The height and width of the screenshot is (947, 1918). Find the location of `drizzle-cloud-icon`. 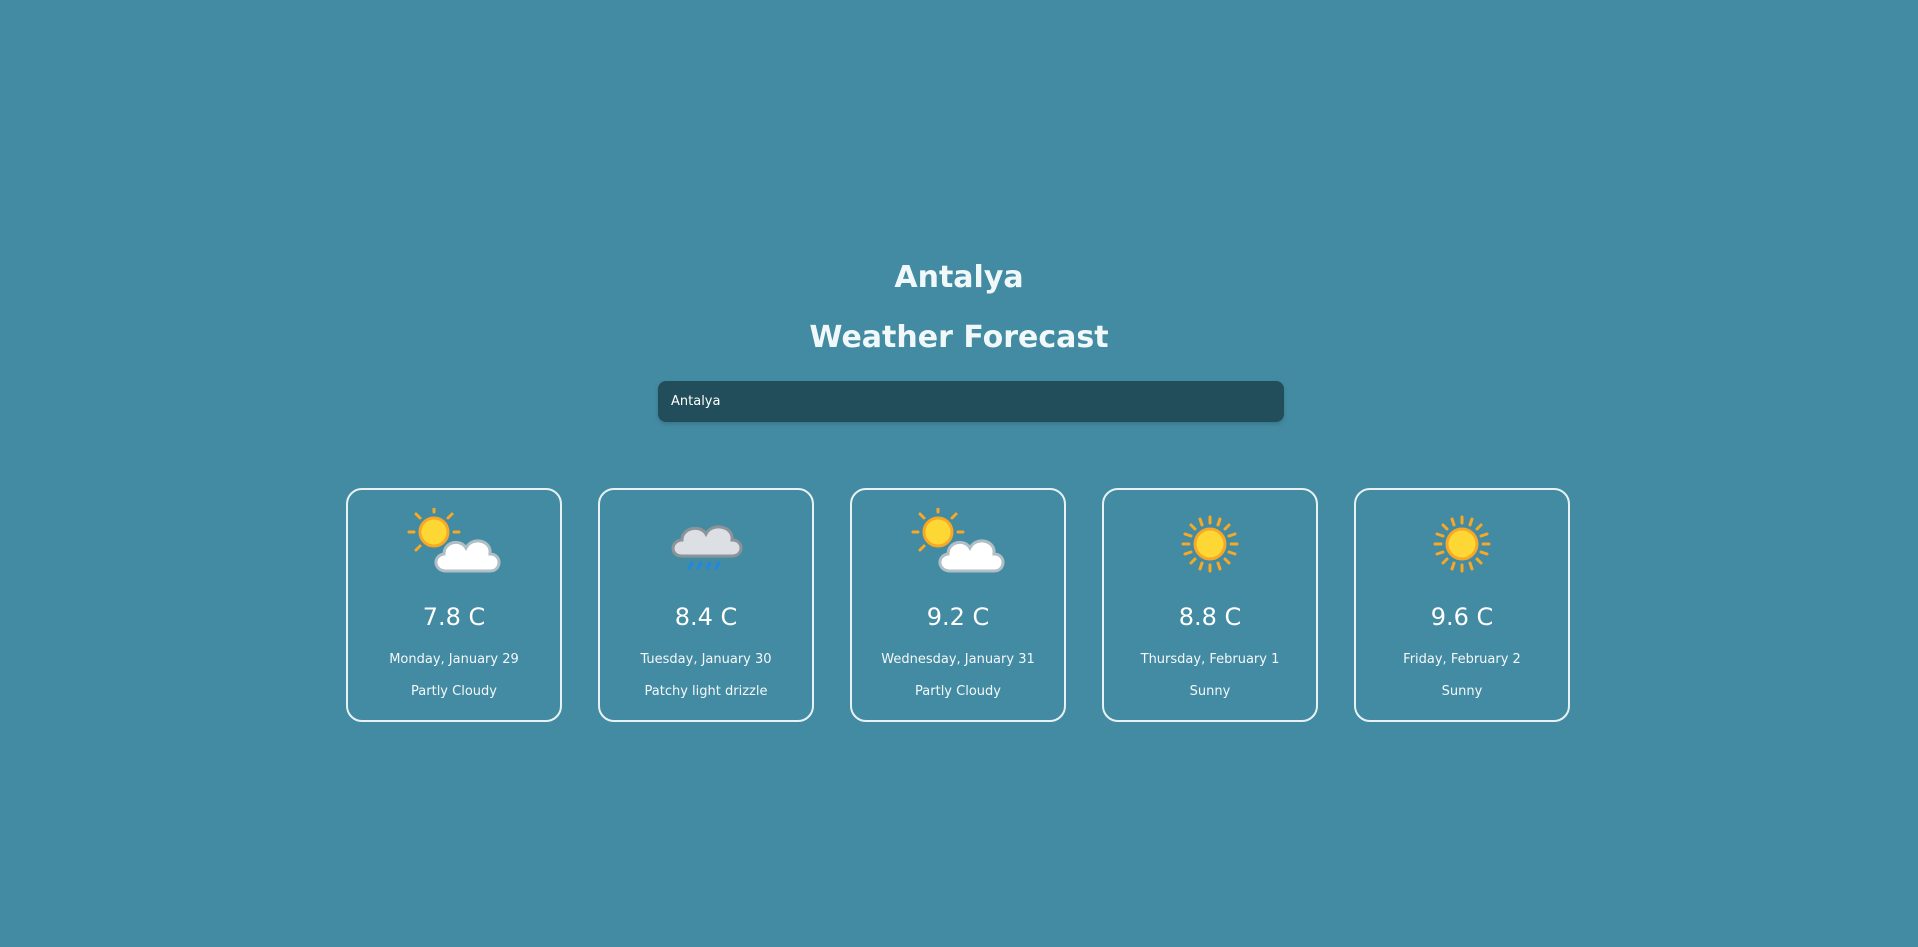

drizzle-cloud-icon is located at coordinates (706, 542).